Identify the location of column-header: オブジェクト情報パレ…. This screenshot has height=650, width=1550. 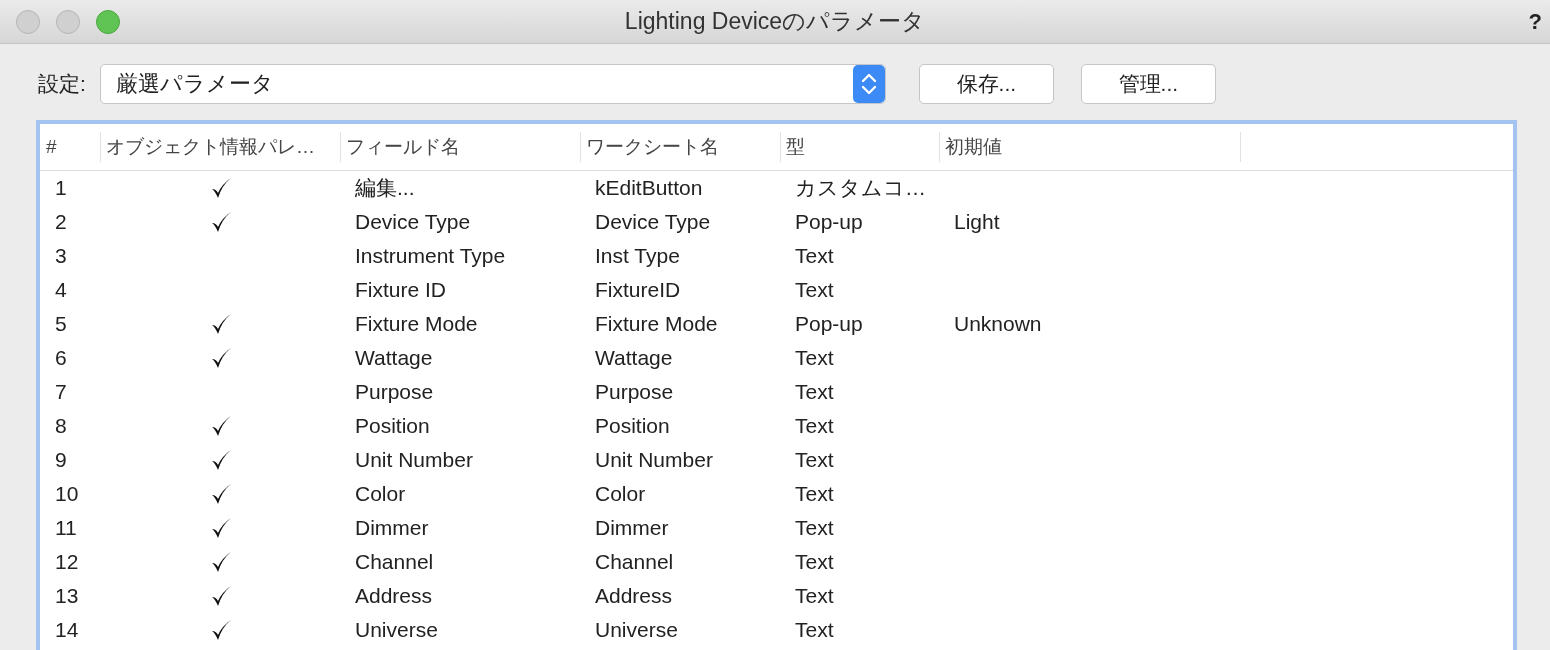
(221, 147).